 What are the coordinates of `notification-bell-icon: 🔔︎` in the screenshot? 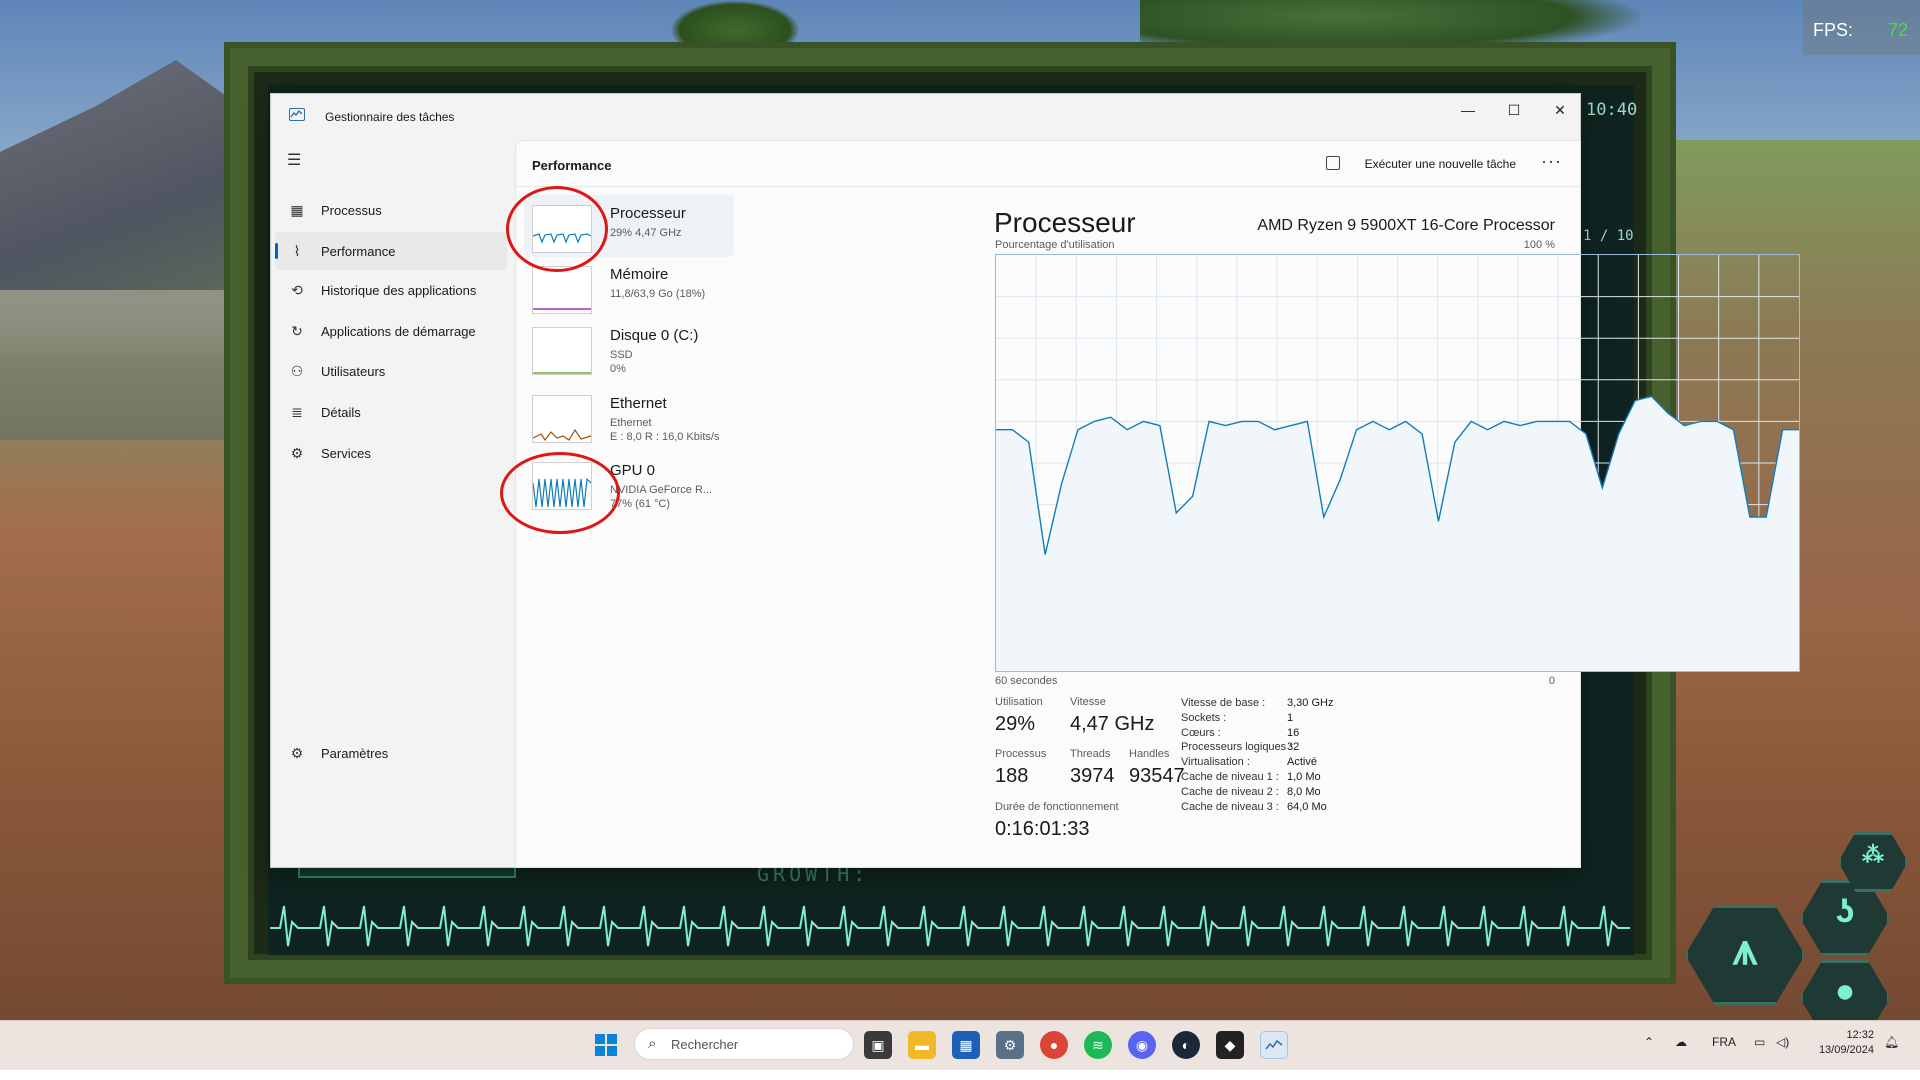 It's located at (1891, 1042).